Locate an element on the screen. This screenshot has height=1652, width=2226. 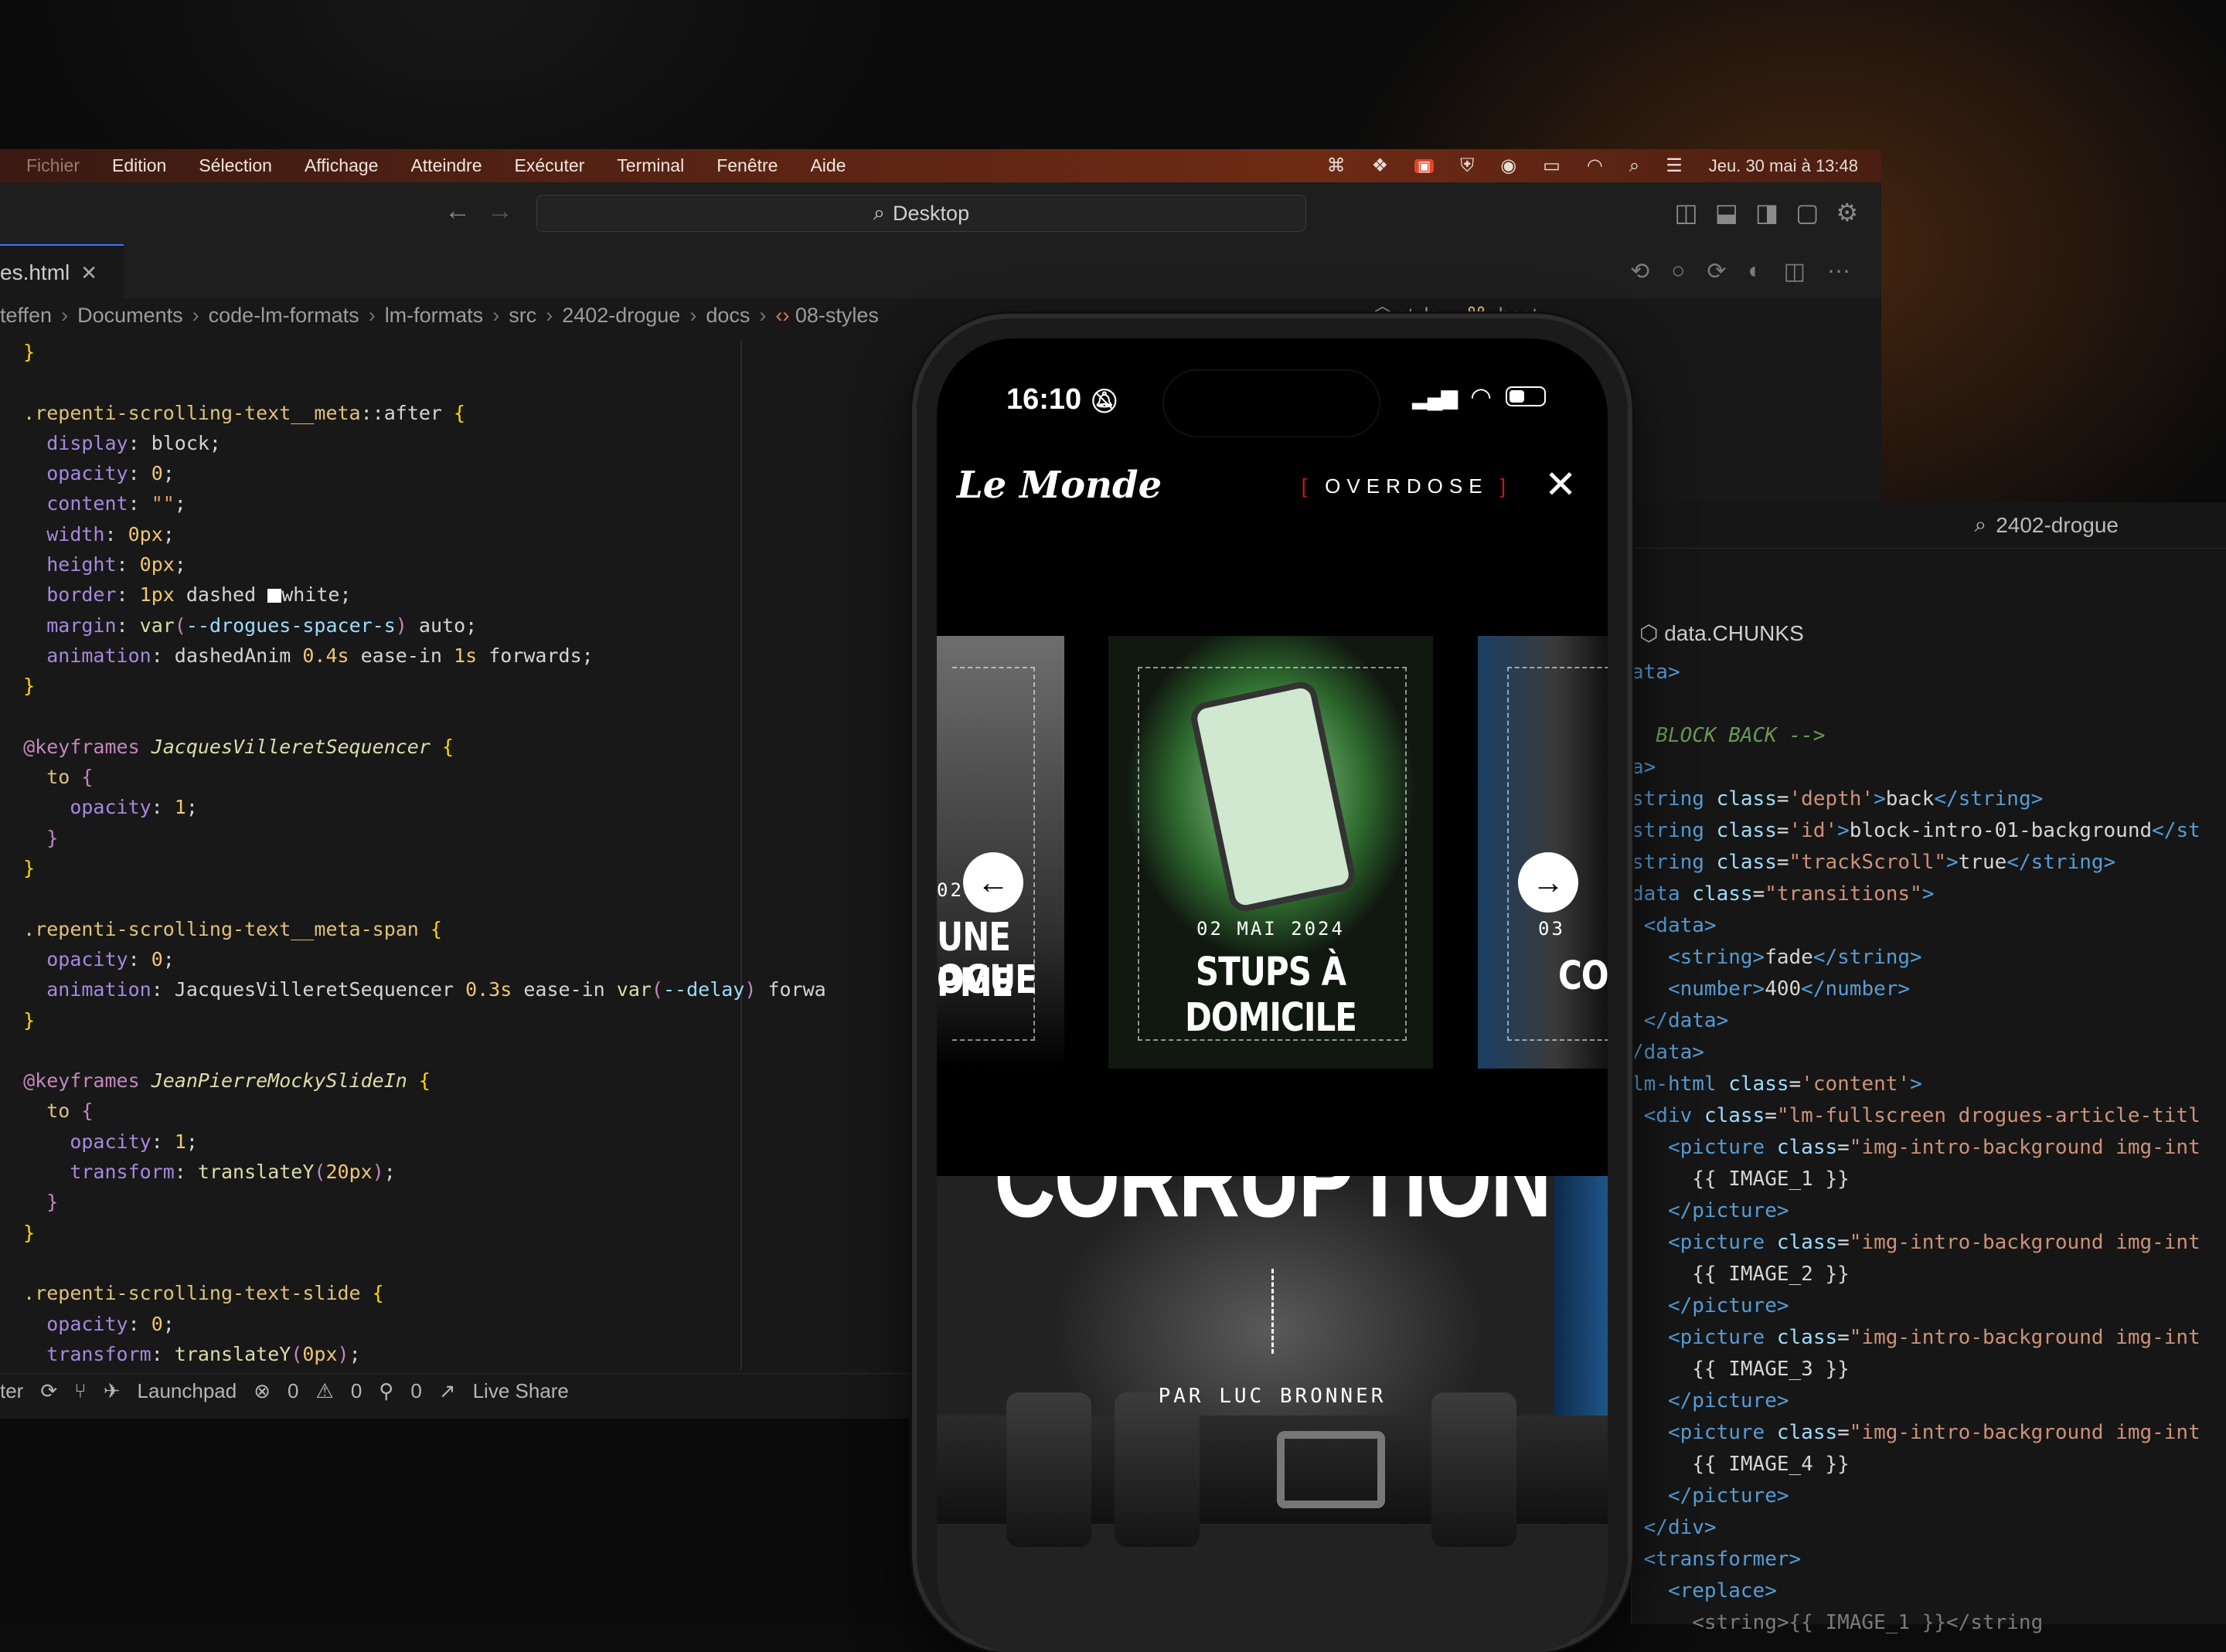
app-icon: ▣ is located at coordinates (1424, 166).